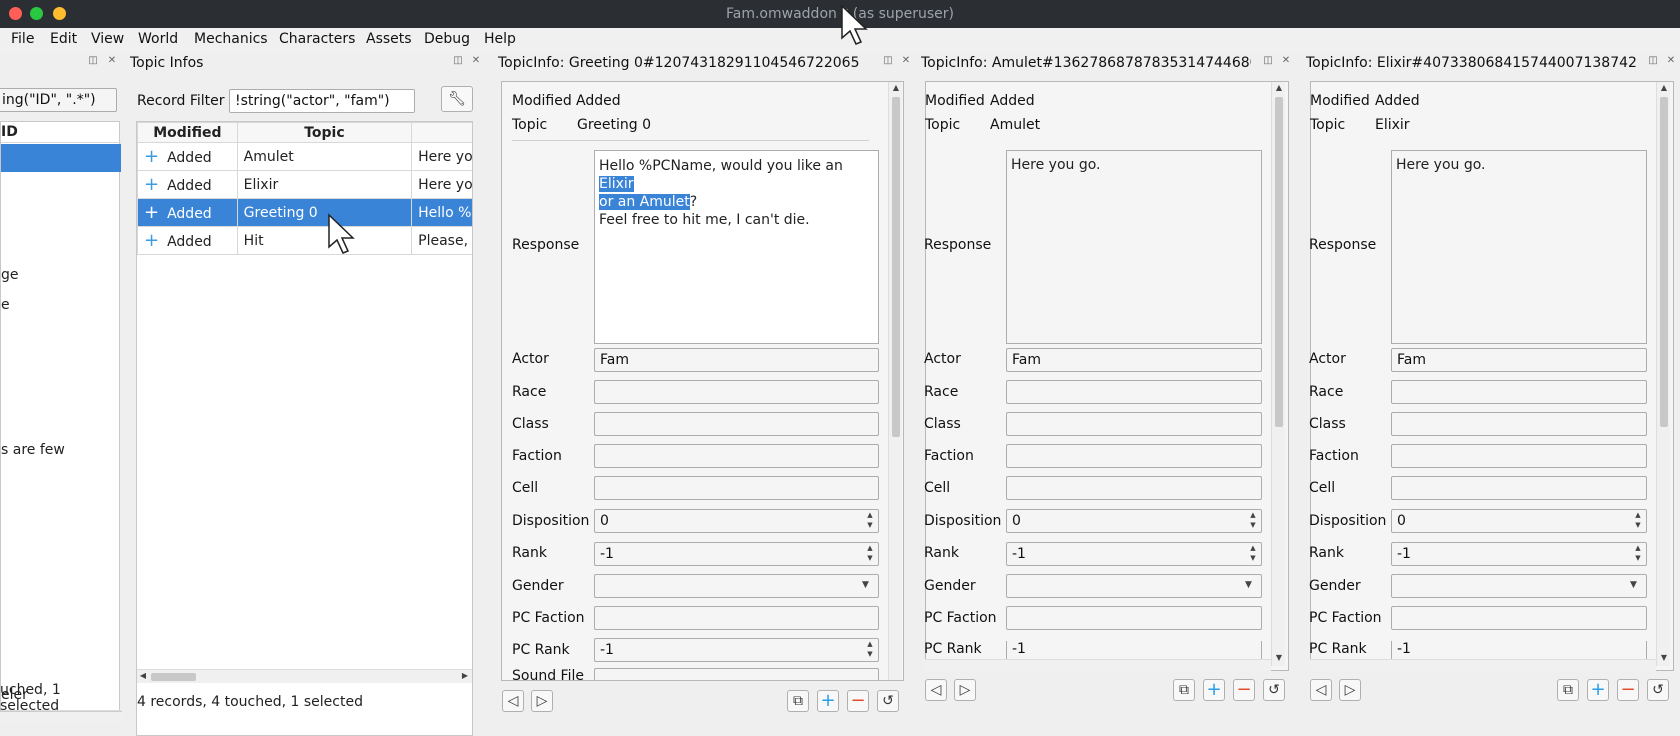 The height and width of the screenshot is (736, 1680). I want to click on scroll-right-icon: ▶, so click(465, 675).